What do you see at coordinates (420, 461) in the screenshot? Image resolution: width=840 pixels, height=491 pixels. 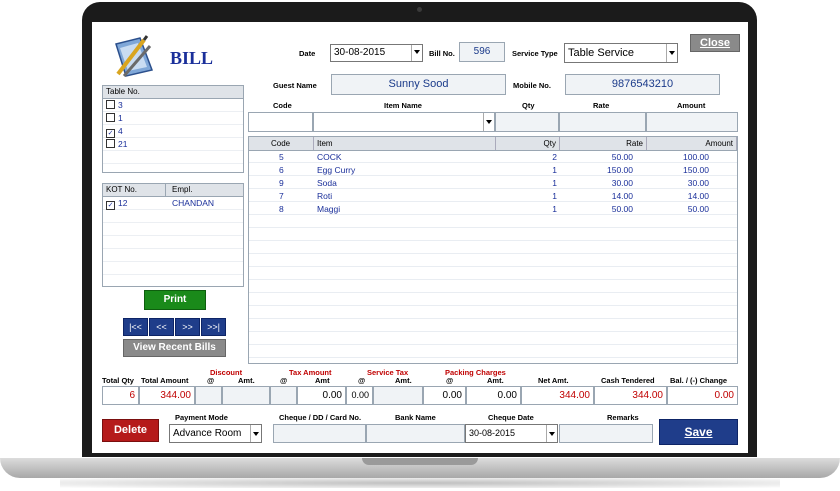 I see `laptop-notch` at bounding box center [420, 461].